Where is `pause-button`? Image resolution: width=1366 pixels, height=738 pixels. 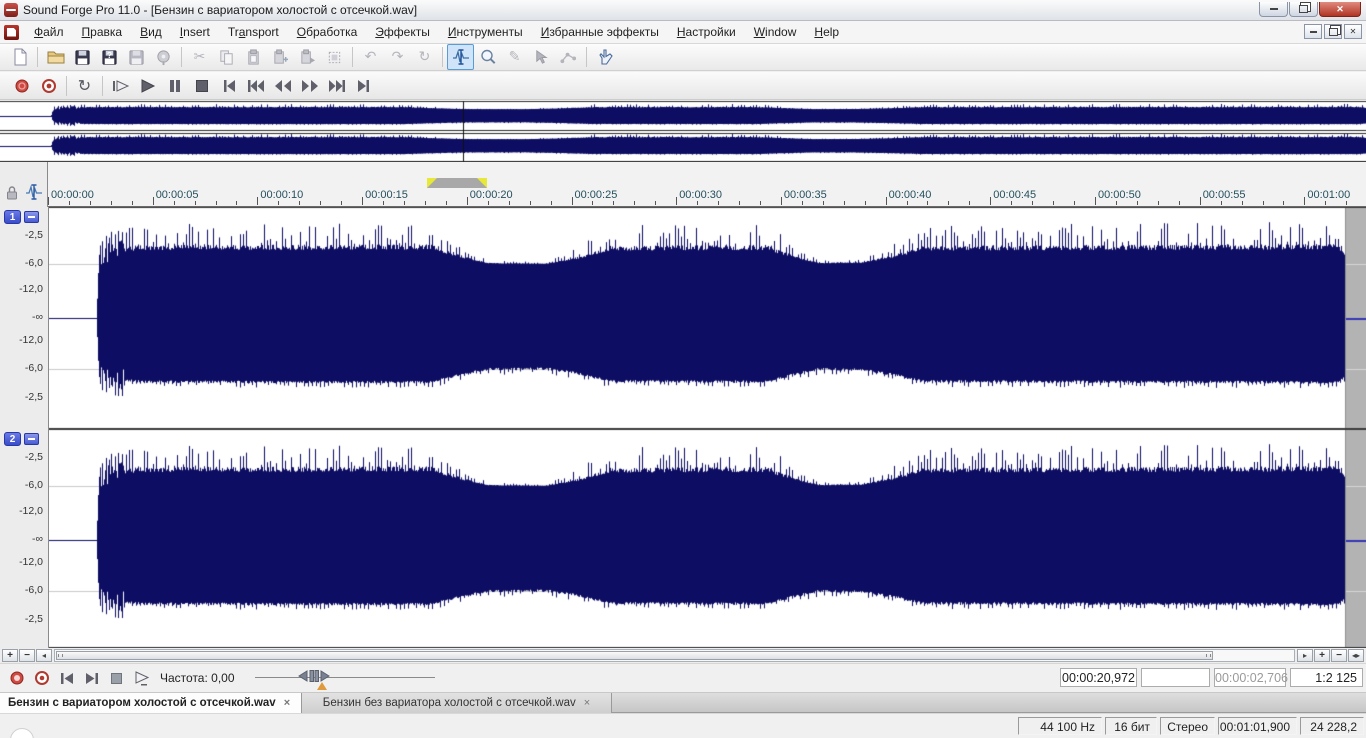
pause-button is located at coordinates (174, 86).